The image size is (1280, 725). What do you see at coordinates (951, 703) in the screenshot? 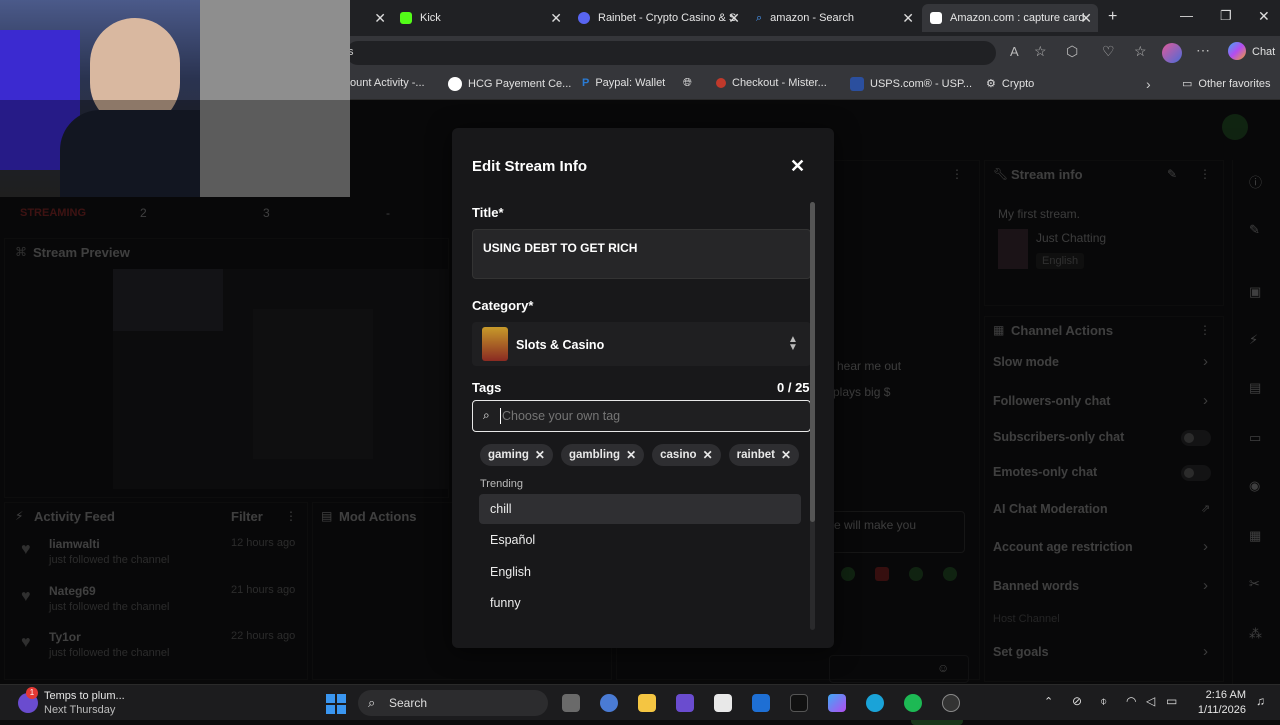
I see `chatgpt-icon` at bounding box center [951, 703].